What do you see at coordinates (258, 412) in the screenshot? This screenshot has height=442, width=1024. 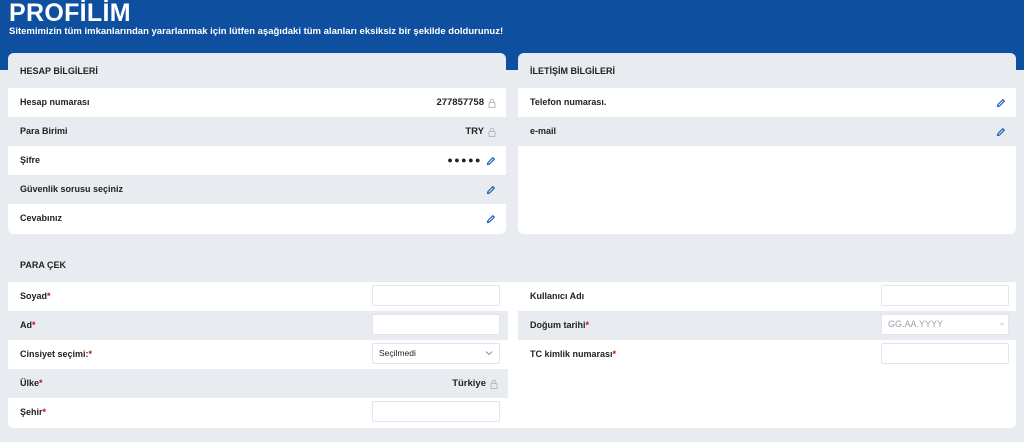 I see `city-row: Şehir*` at bounding box center [258, 412].